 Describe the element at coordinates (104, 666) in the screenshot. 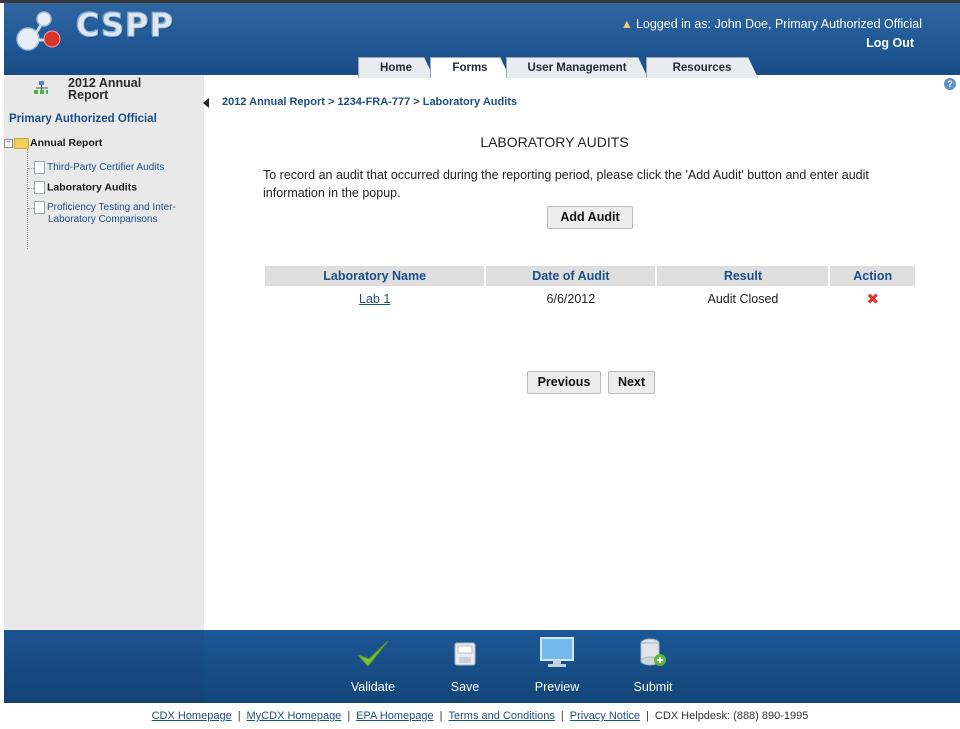

I see `toolbar-spacer` at that location.